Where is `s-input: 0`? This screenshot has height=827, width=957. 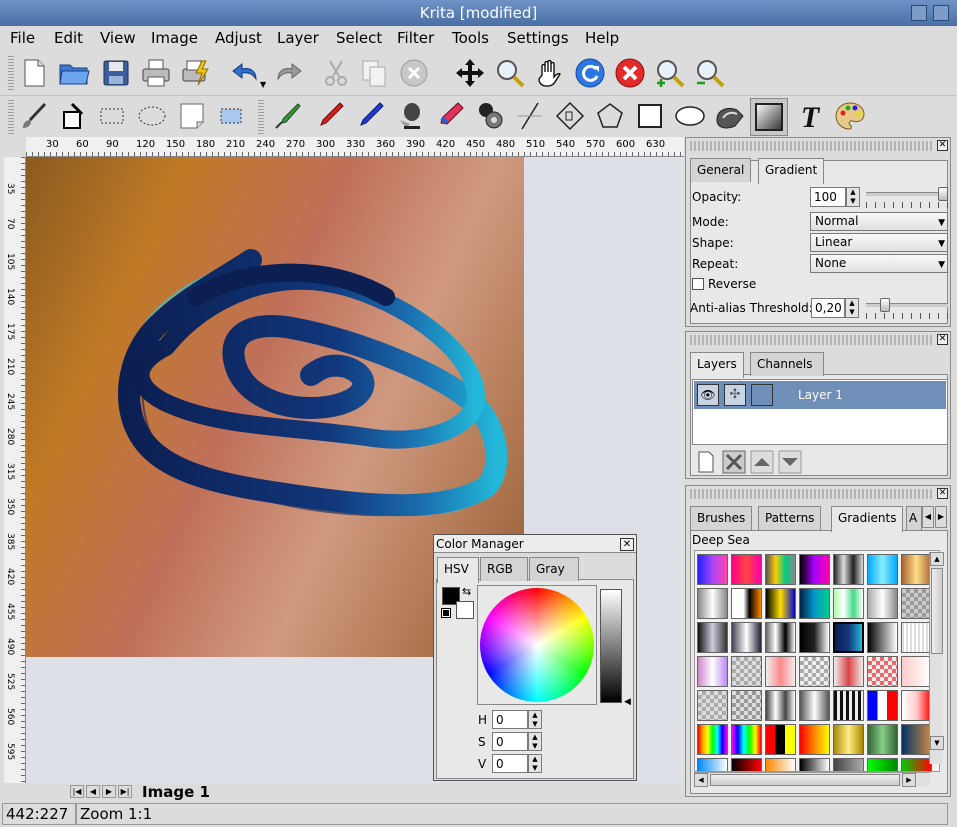
s-input: 0 is located at coordinates (510, 741).